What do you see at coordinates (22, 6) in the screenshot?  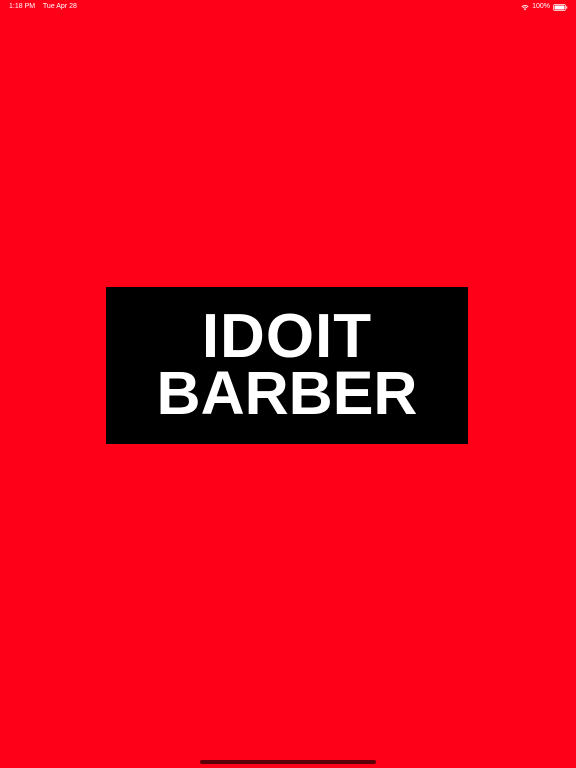 I see `status-time: 1:18 PM` at bounding box center [22, 6].